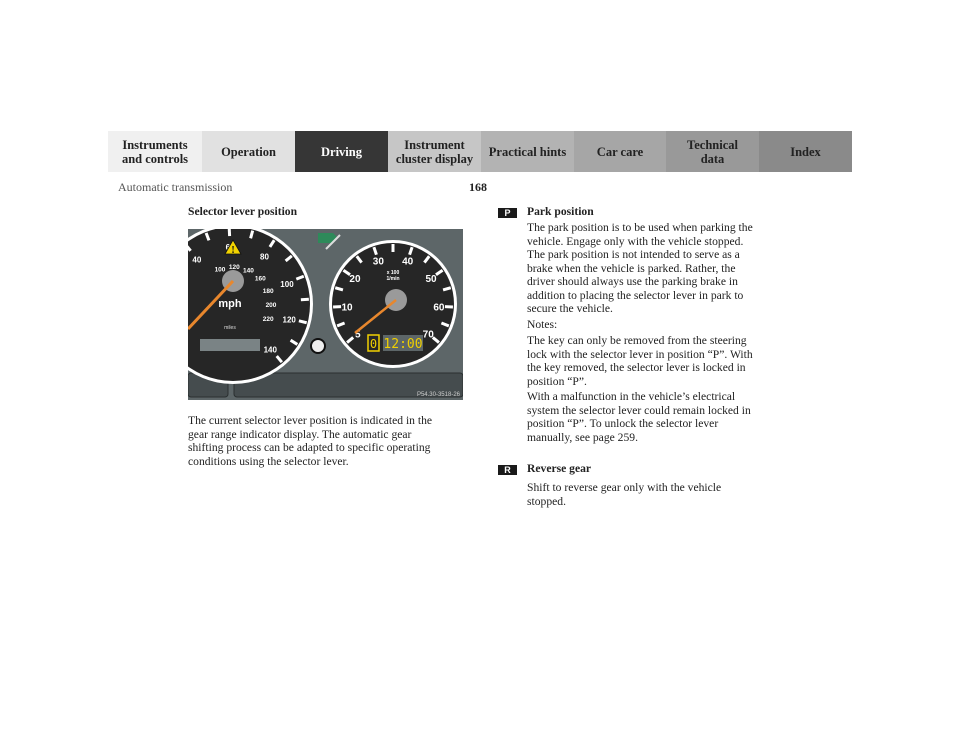 This screenshot has height=742, width=960. Describe the element at coordinates (408, 261) in the screenshot. I see `rpm-label: 40` at that location.